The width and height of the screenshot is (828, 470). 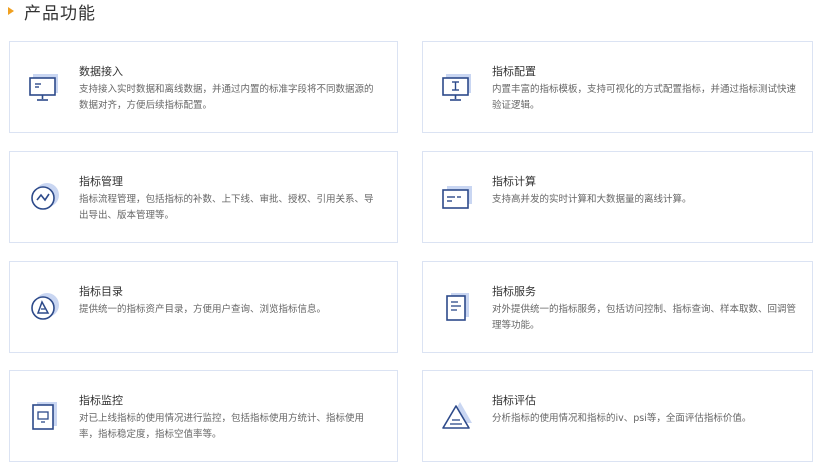 I want to click on feature-card-metric-catalog: 指标目录 提供统一的指标资产目录，方便用户查询、浏览指标信息。, so click(x=203, y=307).